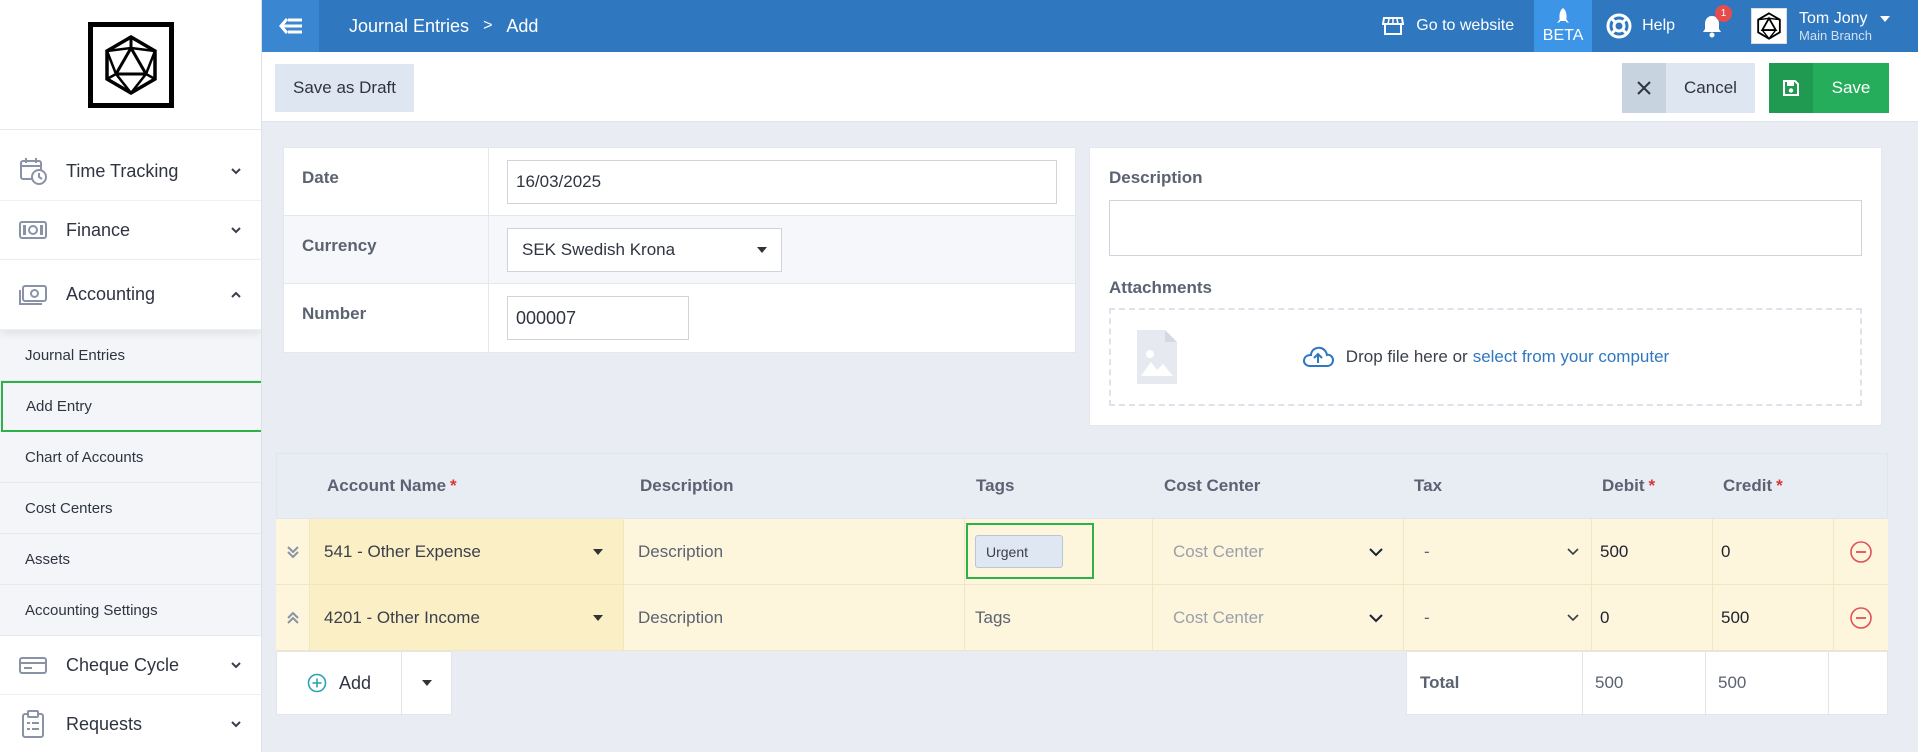  Describe the element at coordinates (122, 170) in the screenshot. I see `sidebar-item-label: Time Tracking` at that location.